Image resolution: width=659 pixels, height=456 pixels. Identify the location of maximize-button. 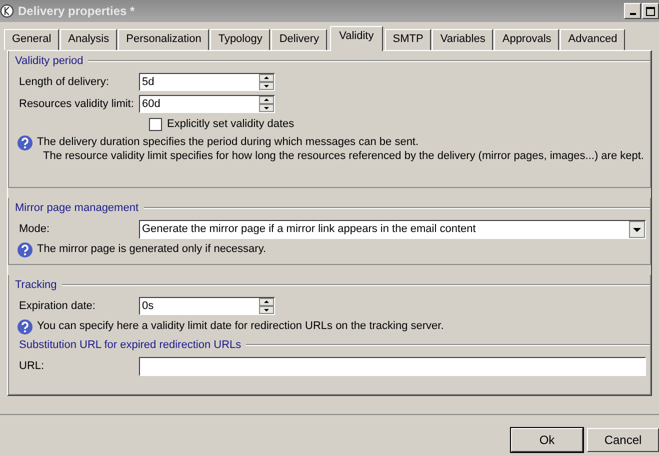
(650, 11).